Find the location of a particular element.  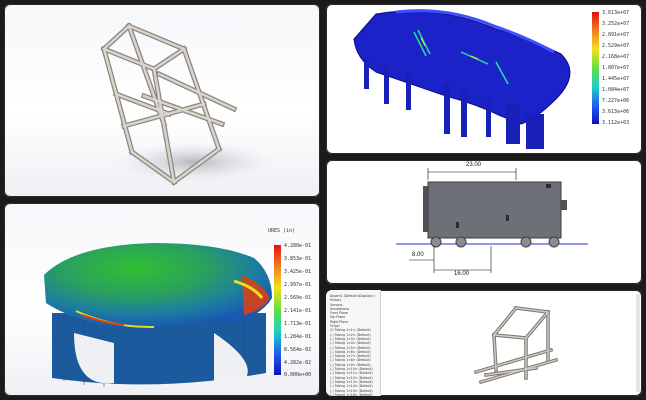

stress-legend-label: 7.227e+06 is located at coordinates (616, 101).